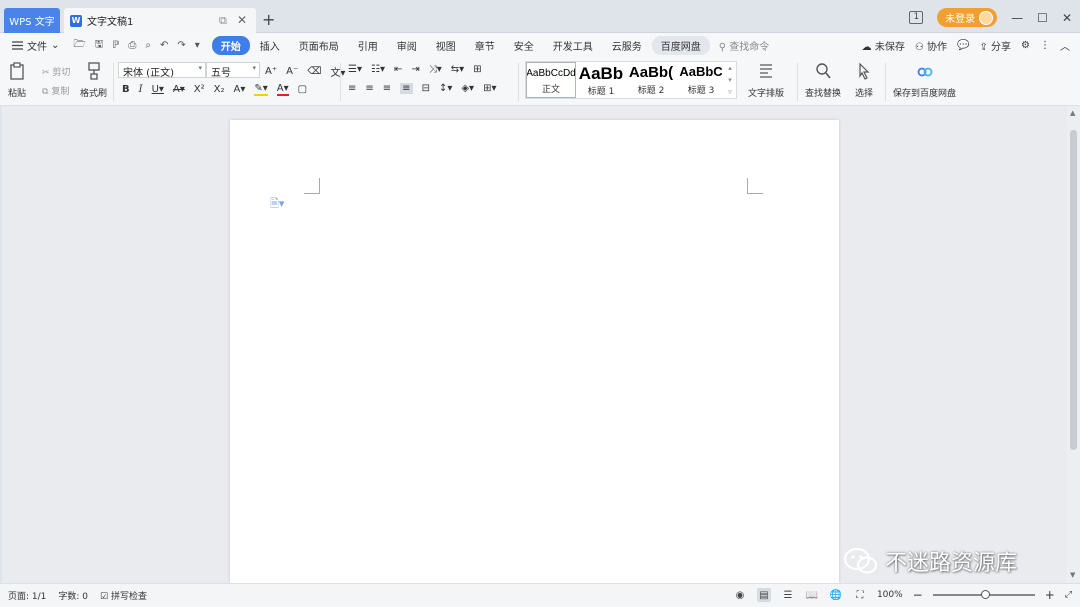  I want to click on font-name-select: 宋体 (正文) ▾, so click(162, 70).